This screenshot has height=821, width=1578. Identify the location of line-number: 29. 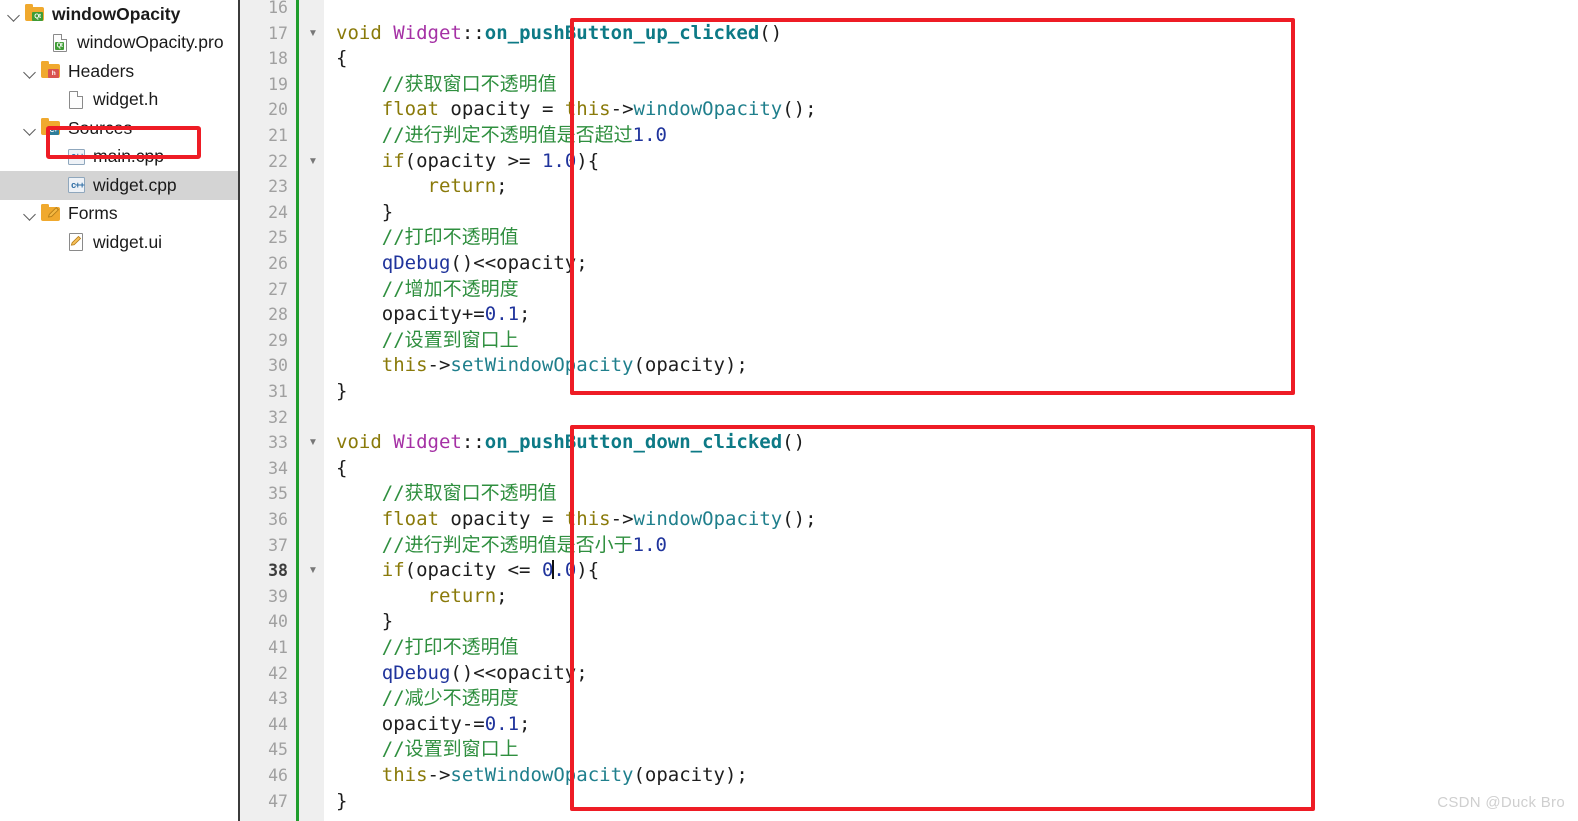
(278, 340).